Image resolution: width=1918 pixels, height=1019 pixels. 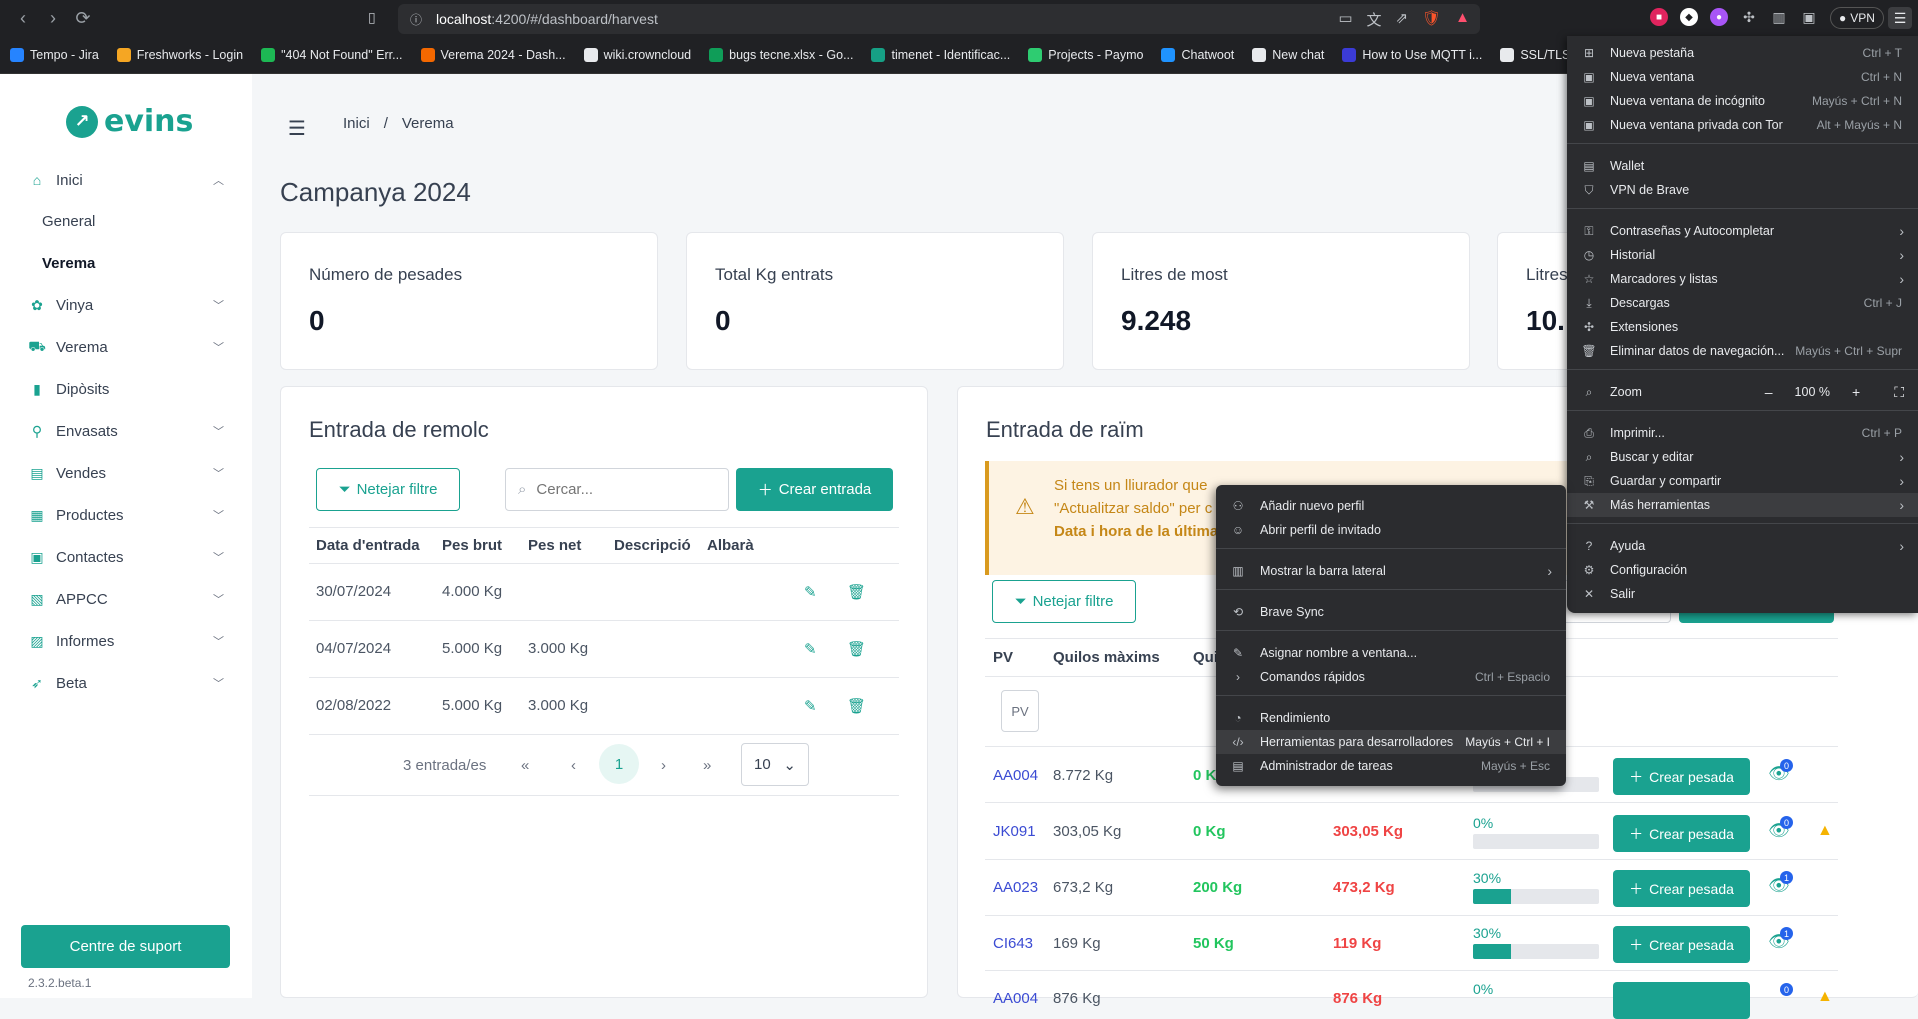 I want to click on extension-icon: ●, so click(x=1719, y=17).